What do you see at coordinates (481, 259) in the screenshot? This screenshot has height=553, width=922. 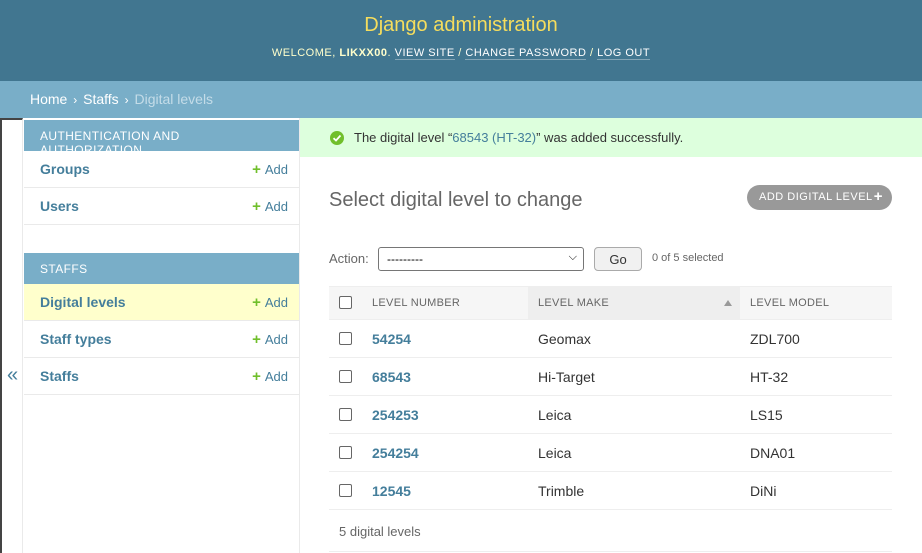 I see `action-select: --------- ⌵` at bounding box center [481, 259].